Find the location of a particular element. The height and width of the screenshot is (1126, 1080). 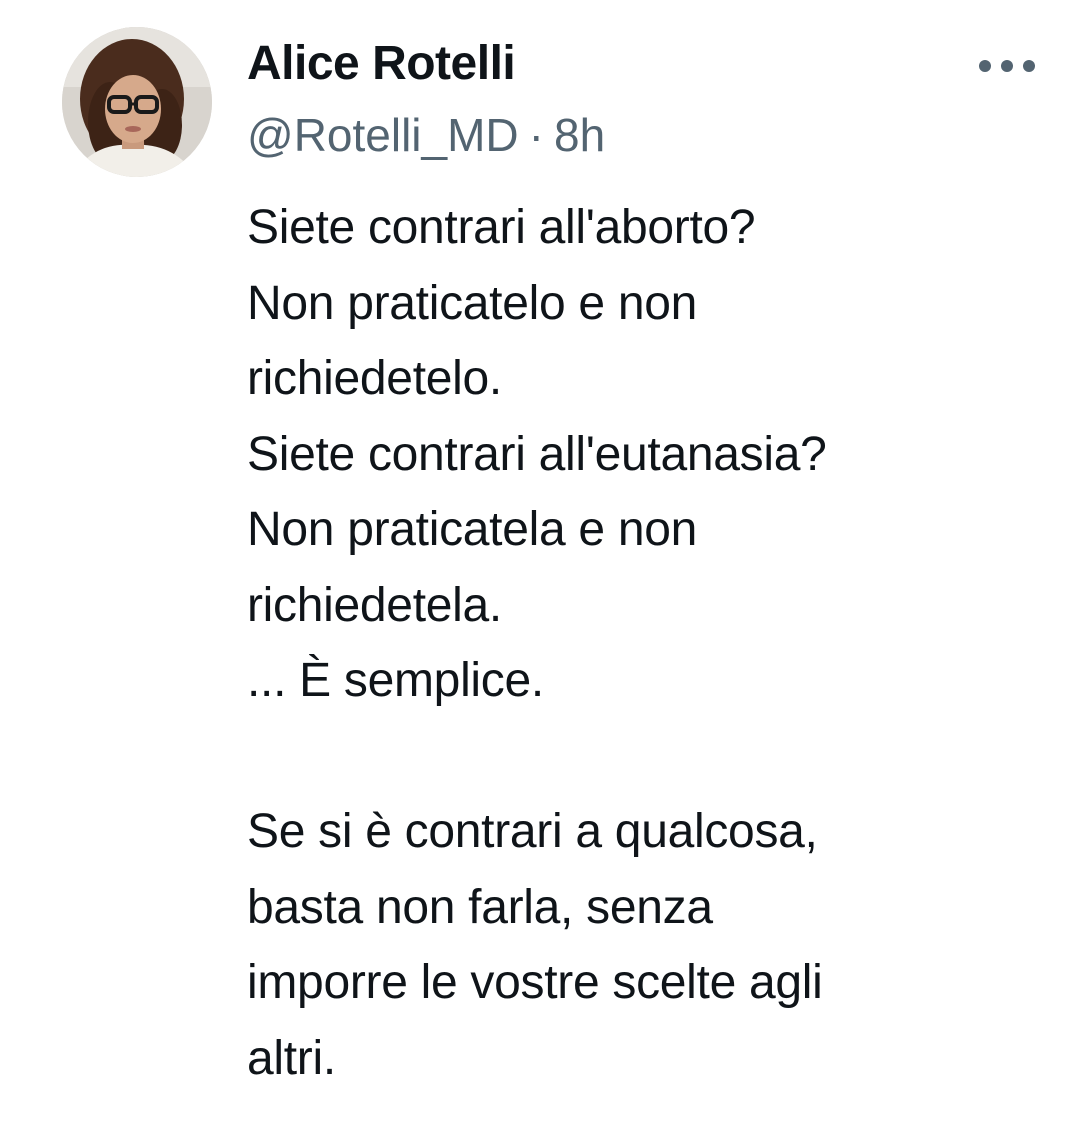

tweet-text-line: basta non farla, senza is located at coordinates (480, 907).